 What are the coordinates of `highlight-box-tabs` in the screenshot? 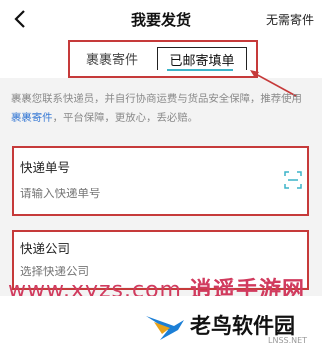 It's located at (163, 59).